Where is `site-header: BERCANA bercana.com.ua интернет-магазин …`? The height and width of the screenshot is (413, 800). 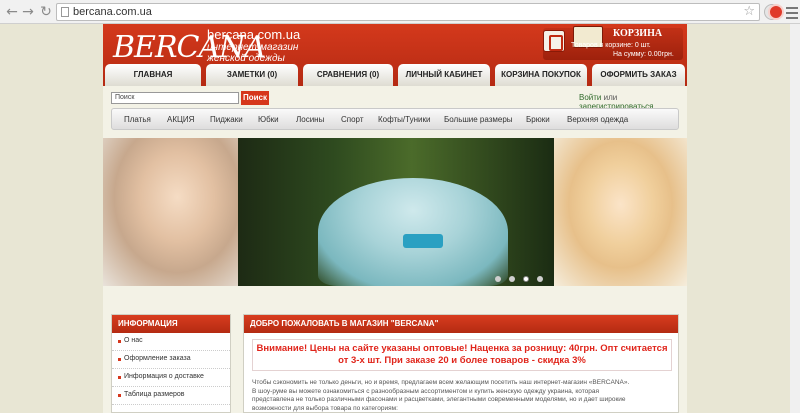 site-header: BERCANA bercana.com.ua интернет-магазин … is located at coordinates (395, 55).